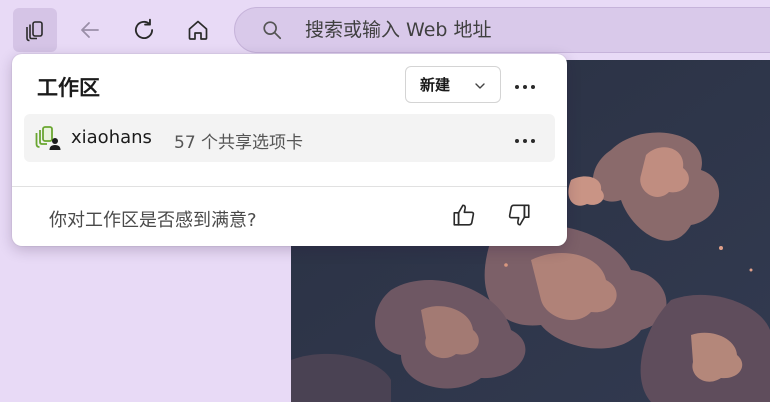 The width and height of the screenshot is (770, 402). Describe the element at coordinates (453, 84) in the screenshot. I see `new-workspace-button: 新建` at that location.